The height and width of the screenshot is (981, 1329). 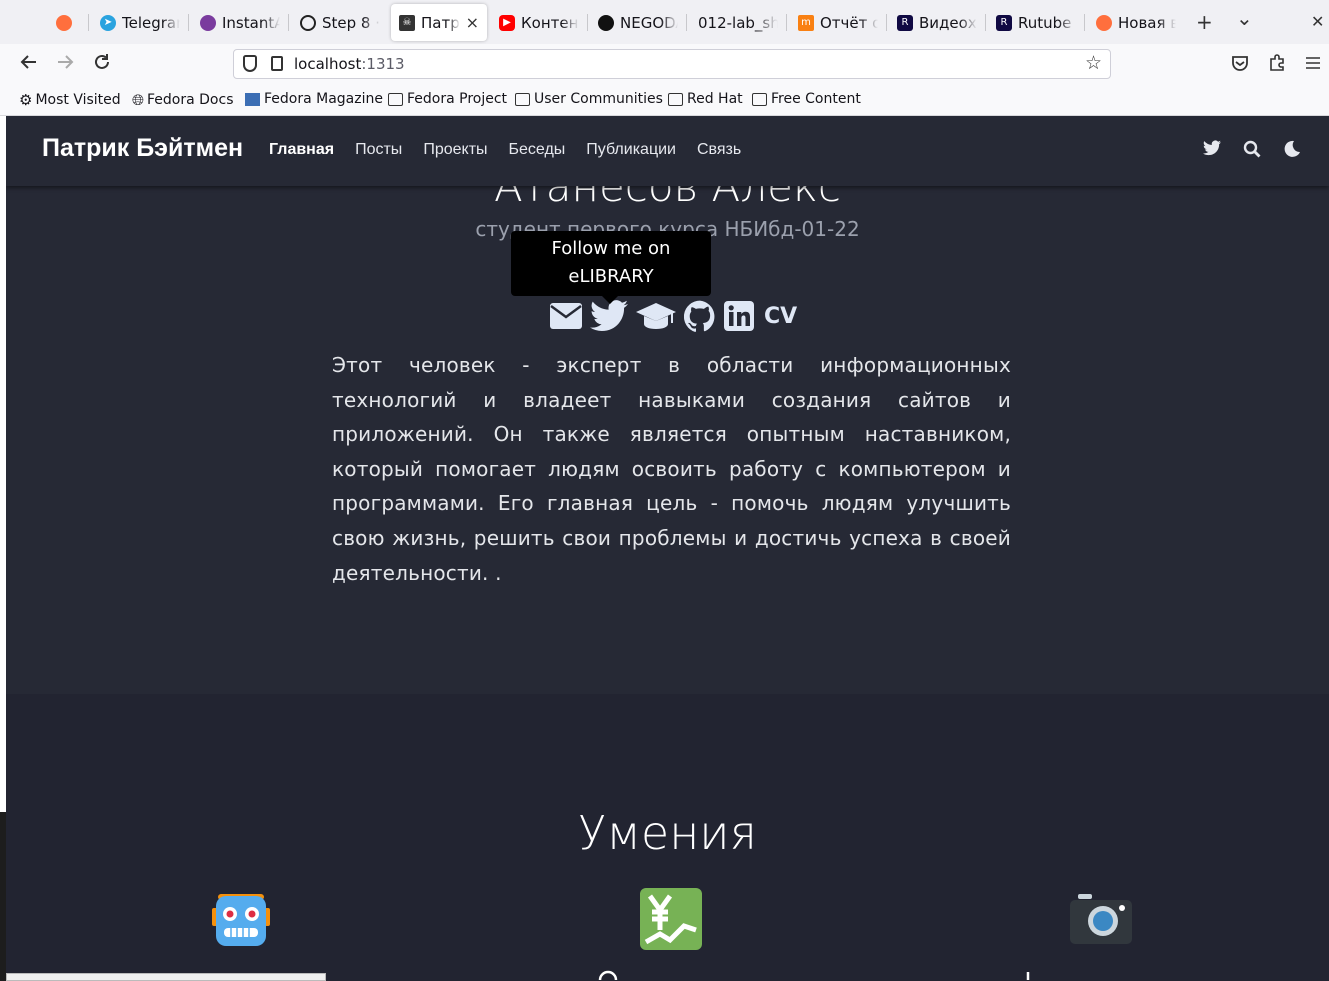 I want to click on reload-icon, so click(x=102, y=61).